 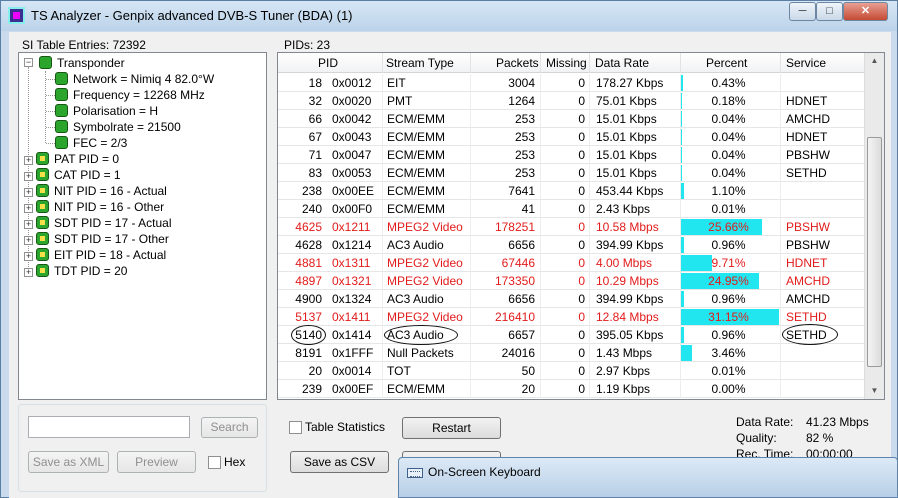 I want to click on table-row: 240 0x00F0 ECM/EMM 41 0 2.43 Kbps 0.01%, so click(x=571, y=209).